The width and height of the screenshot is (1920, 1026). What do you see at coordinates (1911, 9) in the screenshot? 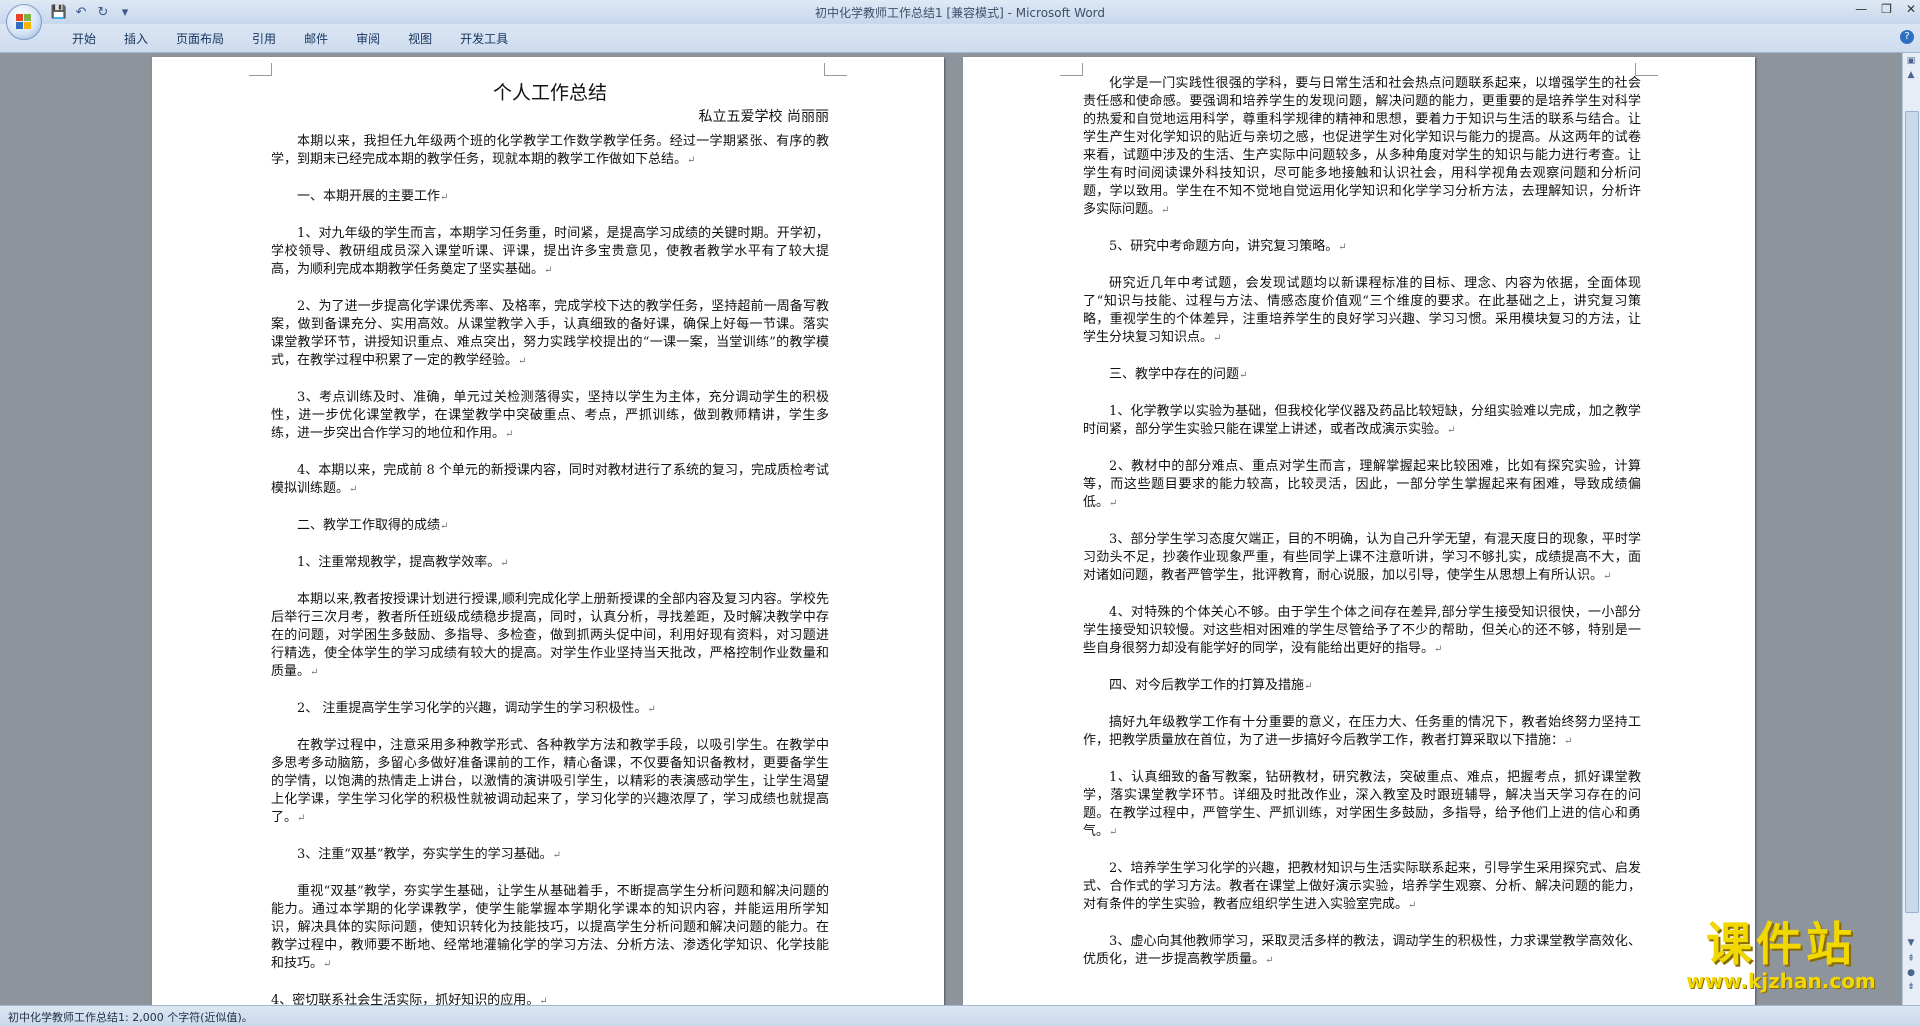
I see `close-icon: ✕` at bounding box center [1911, 9].